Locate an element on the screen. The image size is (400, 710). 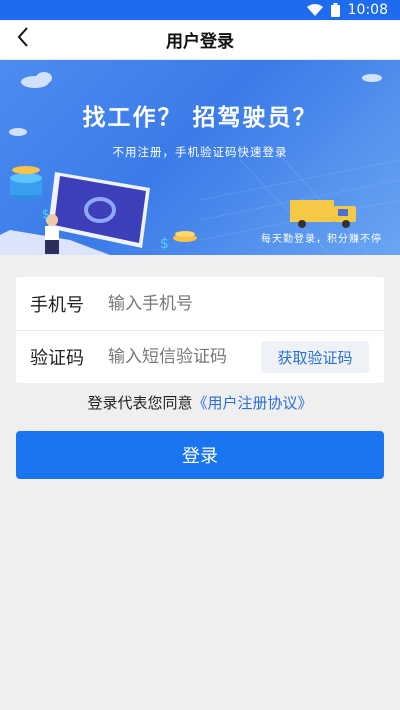
chevron-left-icon is located at coordinates (23, 39).